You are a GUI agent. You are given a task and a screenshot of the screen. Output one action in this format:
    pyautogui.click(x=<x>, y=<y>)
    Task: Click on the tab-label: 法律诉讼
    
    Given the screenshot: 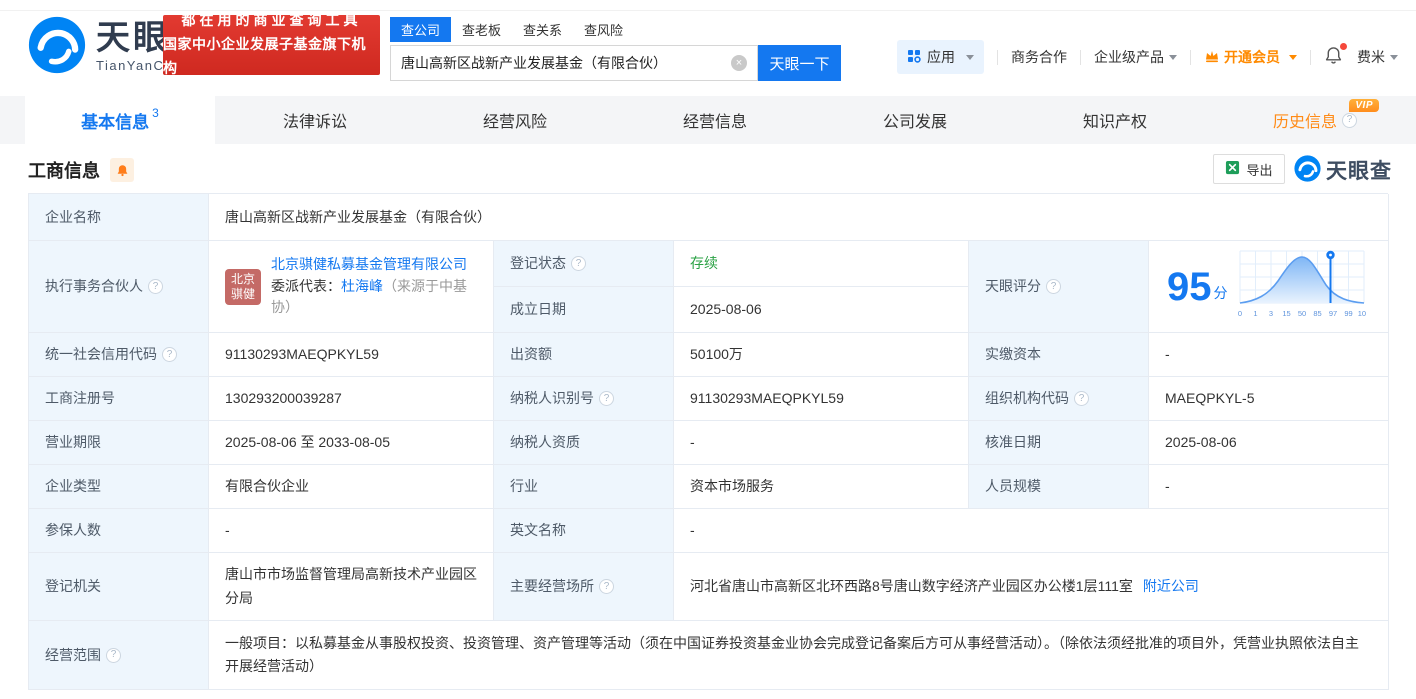 What is the action you would take?
    pyautogui.click(x=314, y=122)
    